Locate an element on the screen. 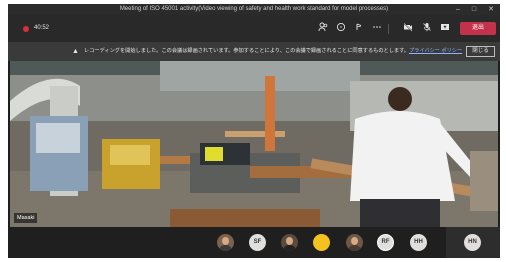 Image resolution: width=506 pixels, height=262 pixels. reactions-icon is located at coordinates (359, 29).